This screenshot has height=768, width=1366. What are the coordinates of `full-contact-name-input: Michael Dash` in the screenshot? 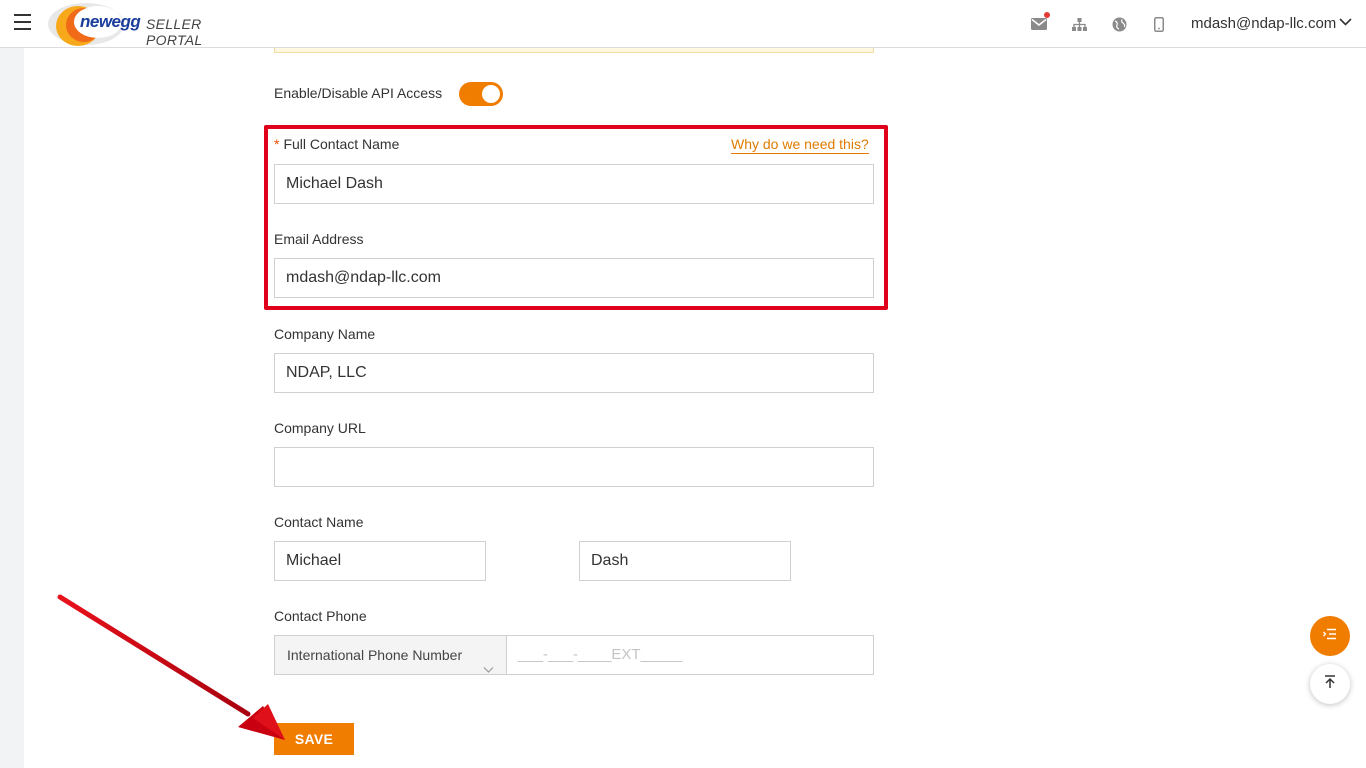 It's located at (574, 184).